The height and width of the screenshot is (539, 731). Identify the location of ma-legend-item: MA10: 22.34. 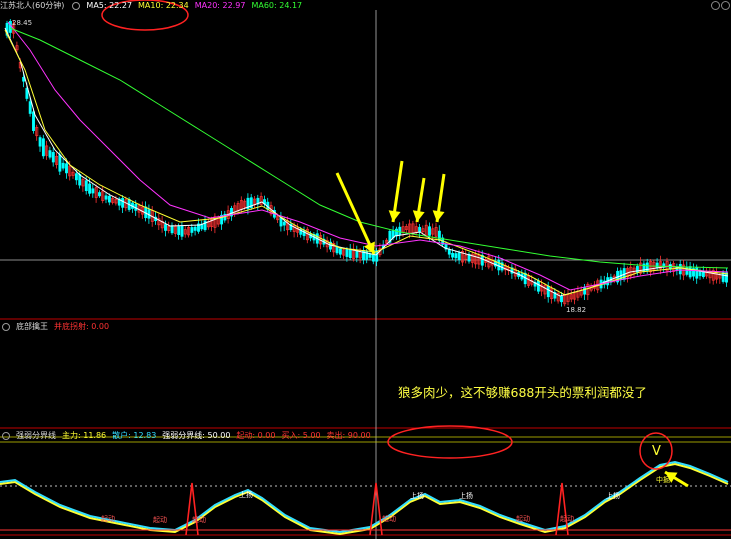
(163, 5).